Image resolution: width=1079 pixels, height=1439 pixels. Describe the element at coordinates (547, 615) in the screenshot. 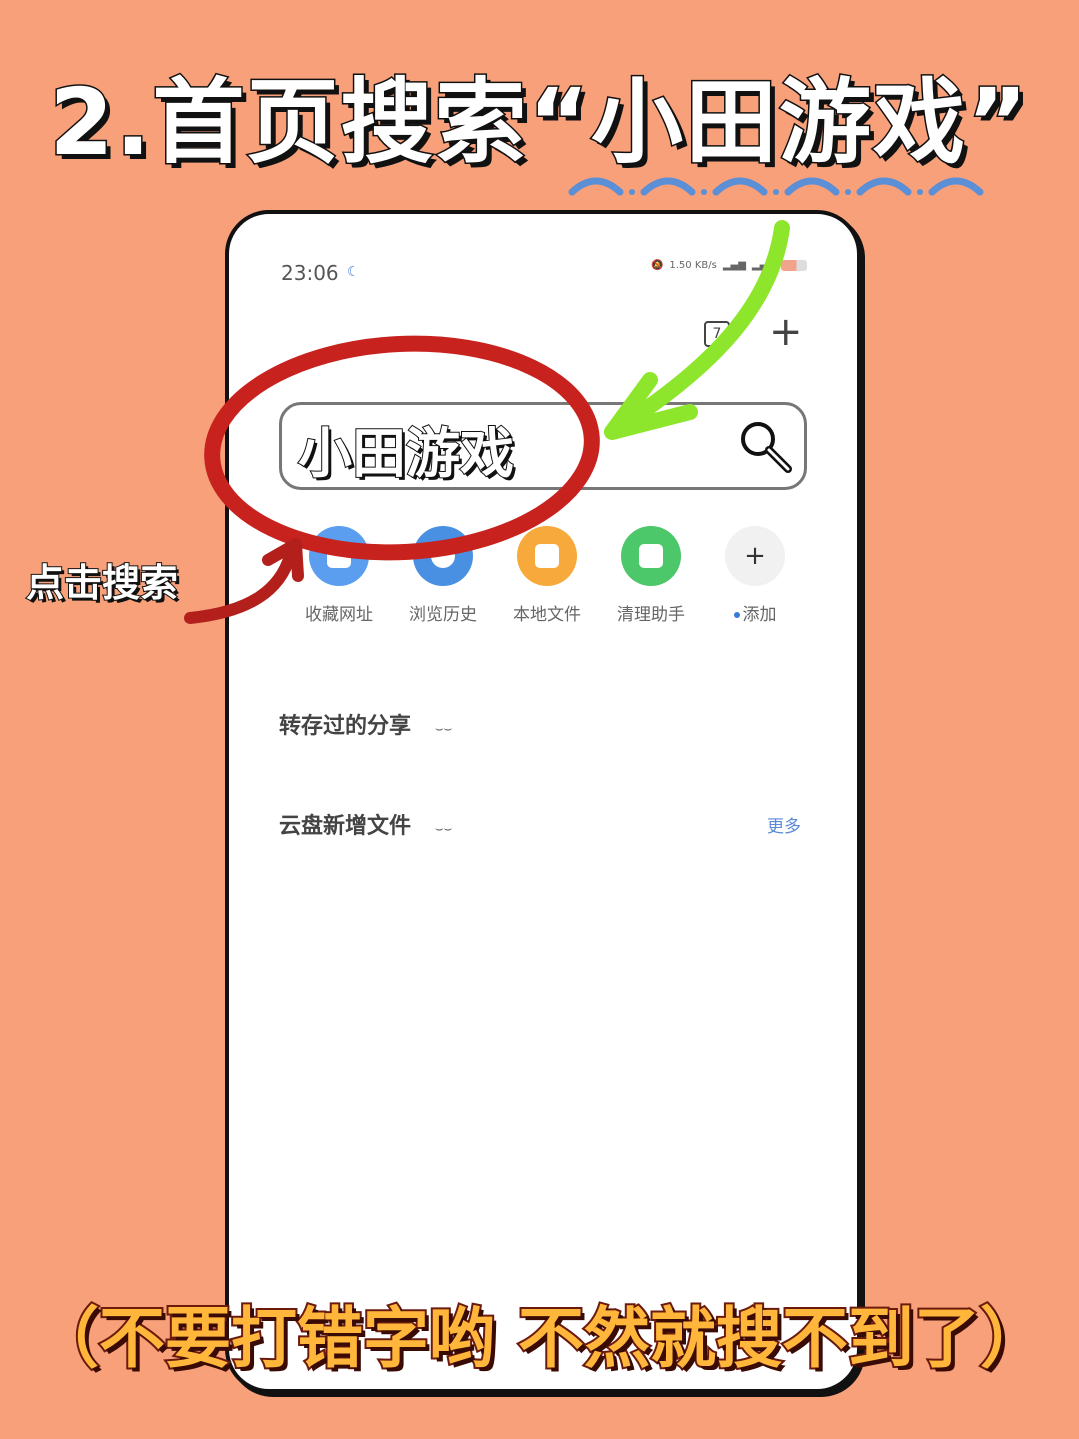

I see `shortcut-label: 本地文件` at that location.